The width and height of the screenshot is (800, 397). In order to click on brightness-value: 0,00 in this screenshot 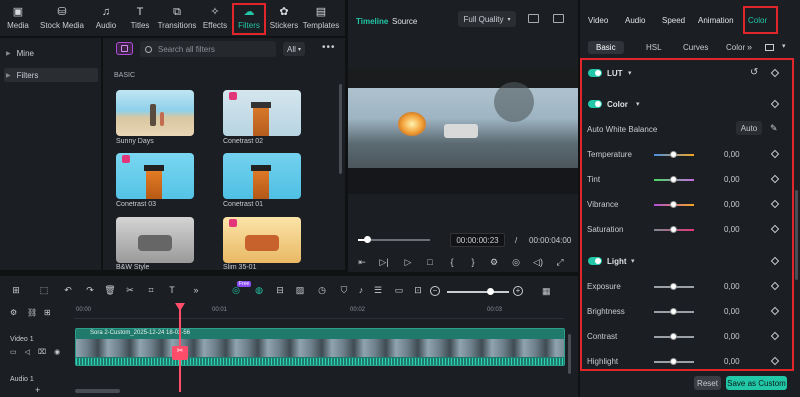, I will do `click(732, 311)`.